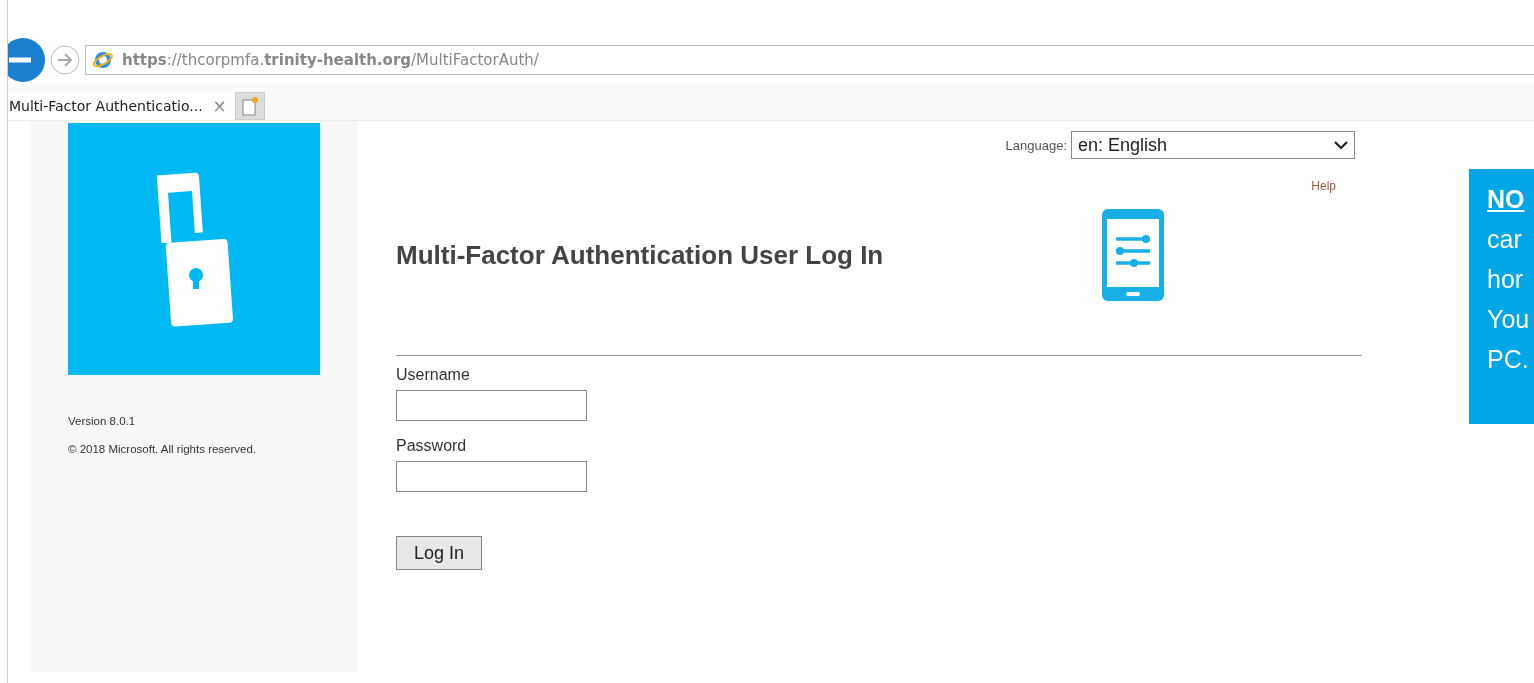 This screenshot has height=683, width=1534. I want to click on note-text: You, so click(1509, 319).